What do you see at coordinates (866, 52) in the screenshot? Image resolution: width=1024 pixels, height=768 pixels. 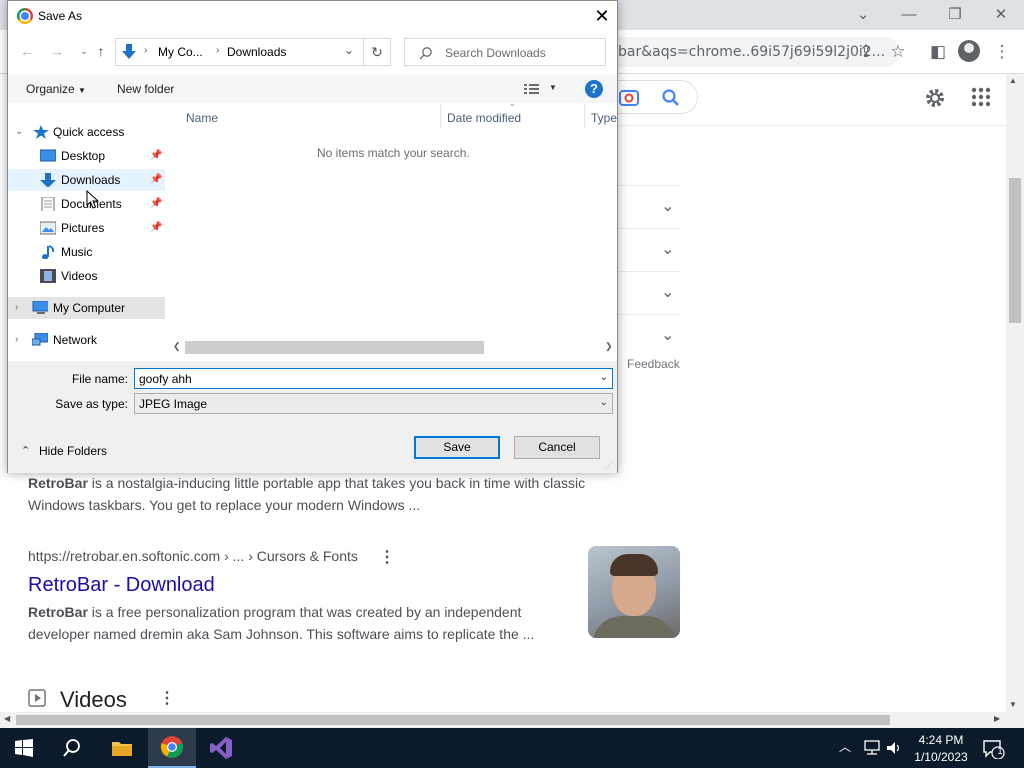 I see `share-icon: ⇪` at bounding box center [866, 52].